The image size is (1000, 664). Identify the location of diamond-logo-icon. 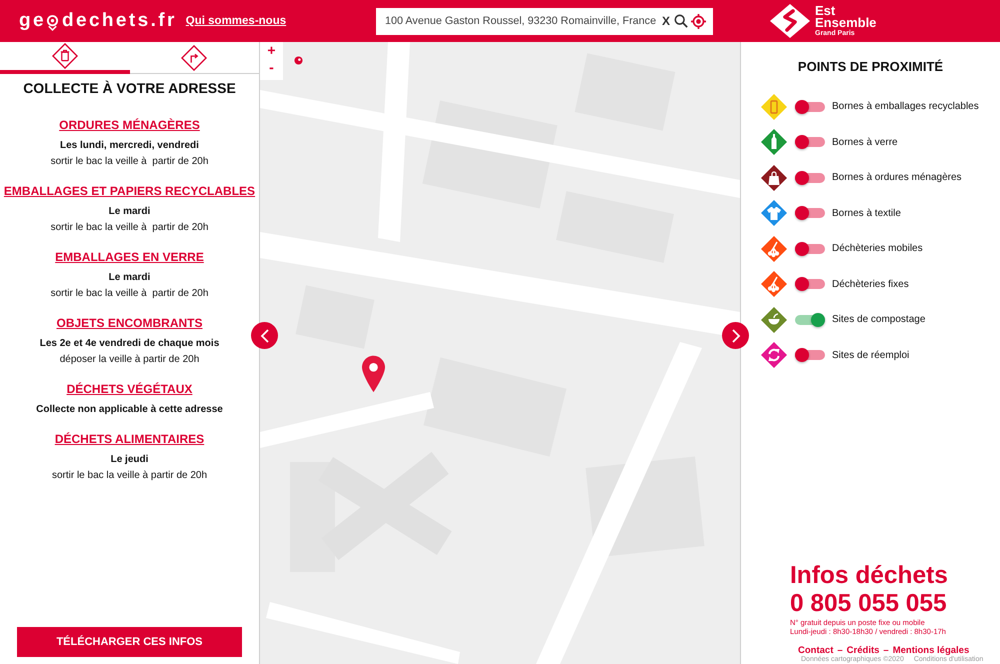
(790, 21).